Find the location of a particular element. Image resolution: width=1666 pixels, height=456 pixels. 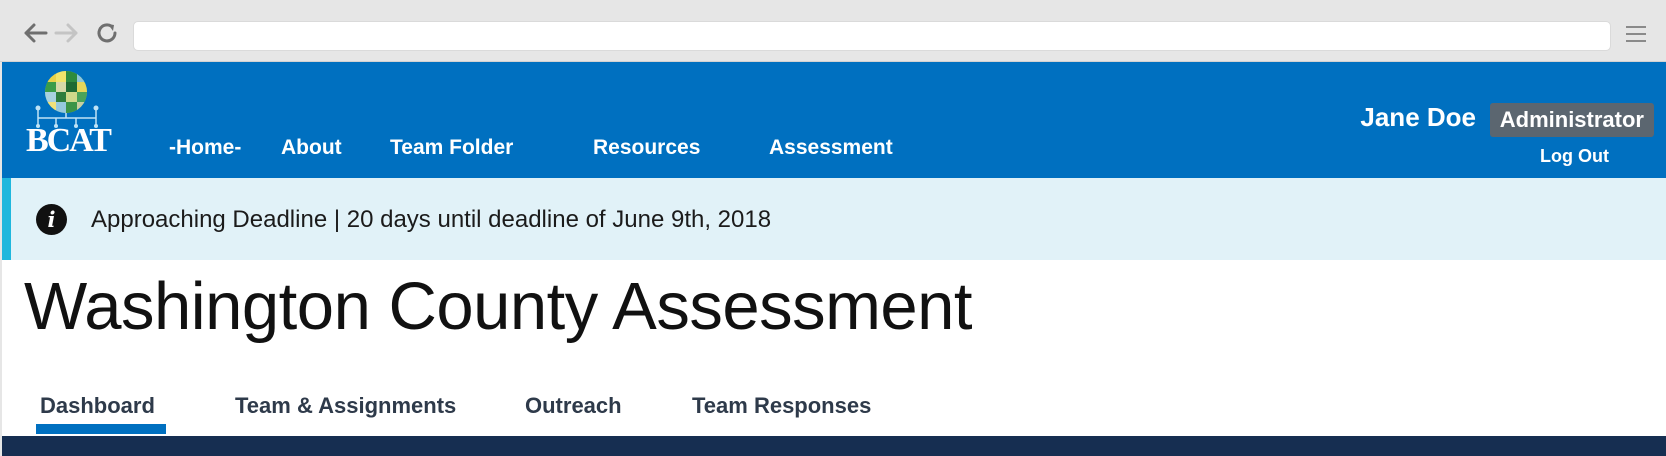

nav-resources: Resources is located at coordinates (646, 148).